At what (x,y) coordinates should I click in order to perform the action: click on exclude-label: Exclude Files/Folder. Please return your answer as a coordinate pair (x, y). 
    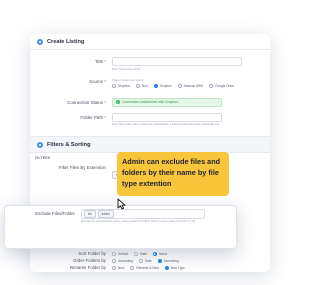
    Looking at the image, I should click on (55, 213).